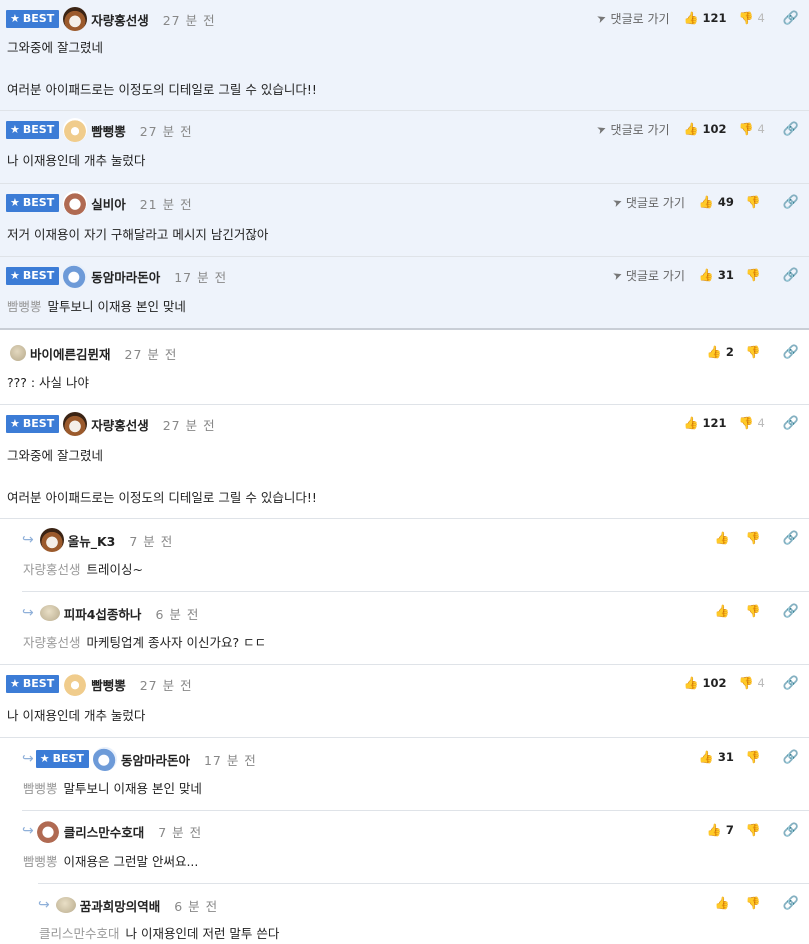  I want to click on comment-text: 나 이재용인데 개추 눌렀다, so click(76, 160).